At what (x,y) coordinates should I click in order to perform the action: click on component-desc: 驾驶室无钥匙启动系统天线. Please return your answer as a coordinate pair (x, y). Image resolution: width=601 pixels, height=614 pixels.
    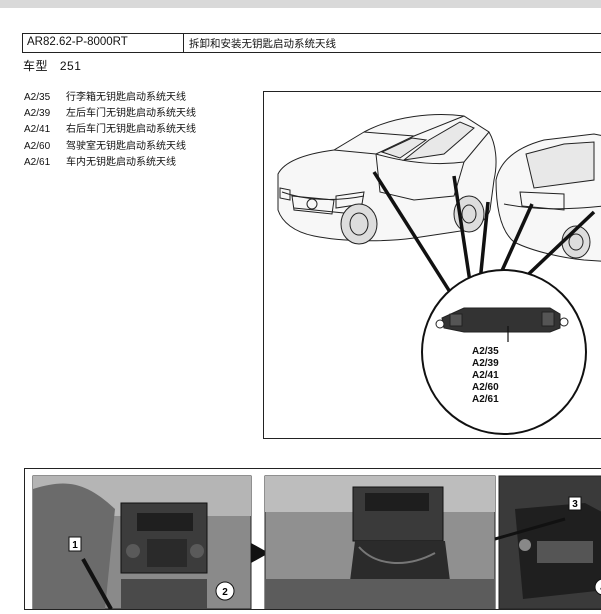
    Looking at the image, I should click on (126, 146).